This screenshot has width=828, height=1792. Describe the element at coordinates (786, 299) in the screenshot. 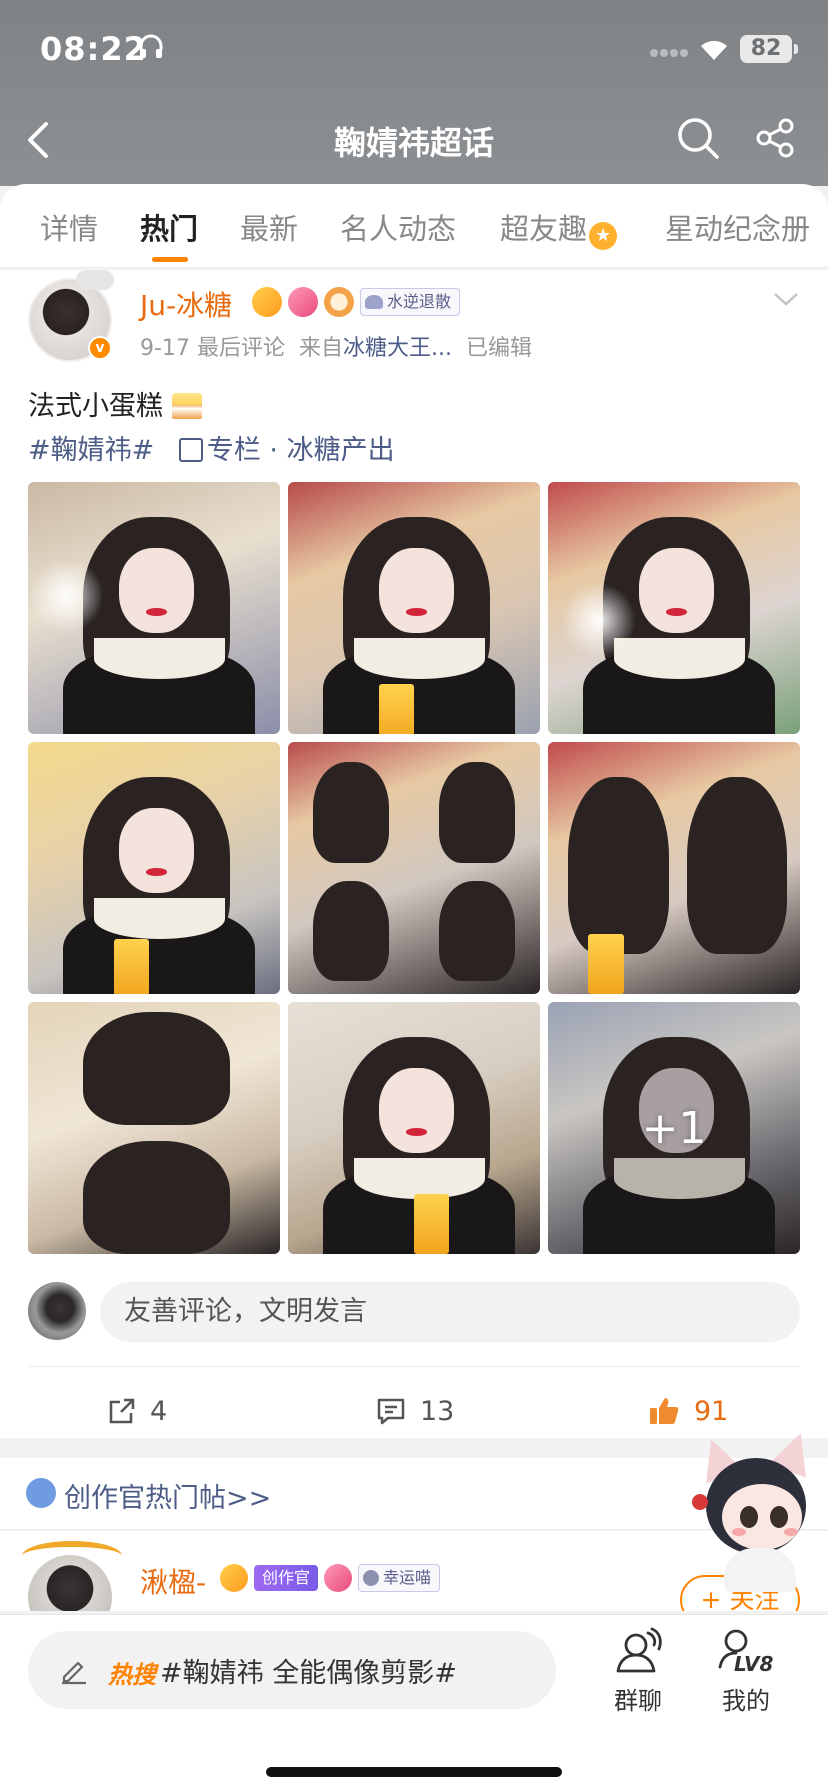

I see `chevron-down-icon` at that location.